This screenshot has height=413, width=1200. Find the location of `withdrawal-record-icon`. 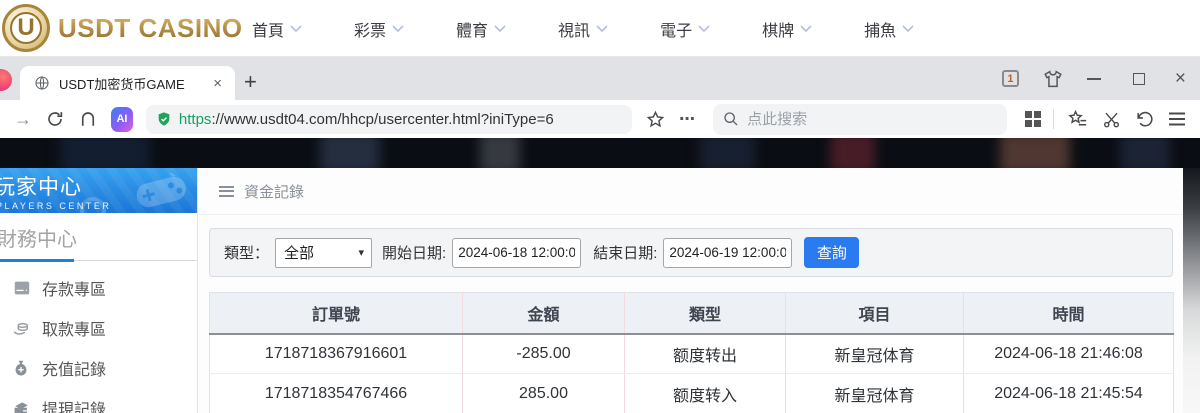

withdrawal-record-icon is located at coordinates (22, 407).